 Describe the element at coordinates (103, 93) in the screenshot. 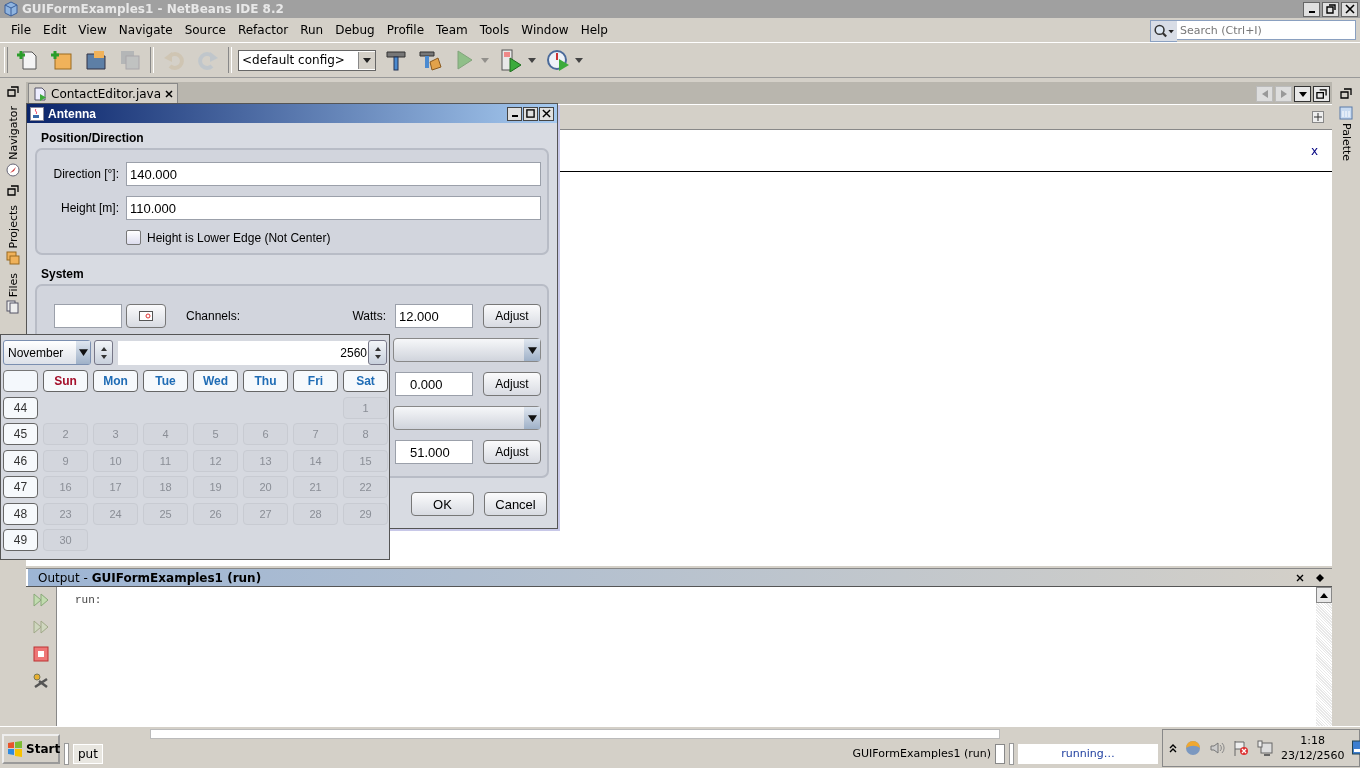

I see `editor-tab: ContactEditor.java` at that location.